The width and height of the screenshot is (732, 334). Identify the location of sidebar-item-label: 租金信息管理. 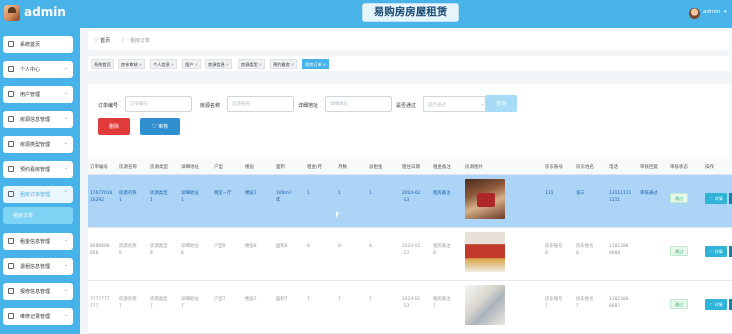
(35, 242).